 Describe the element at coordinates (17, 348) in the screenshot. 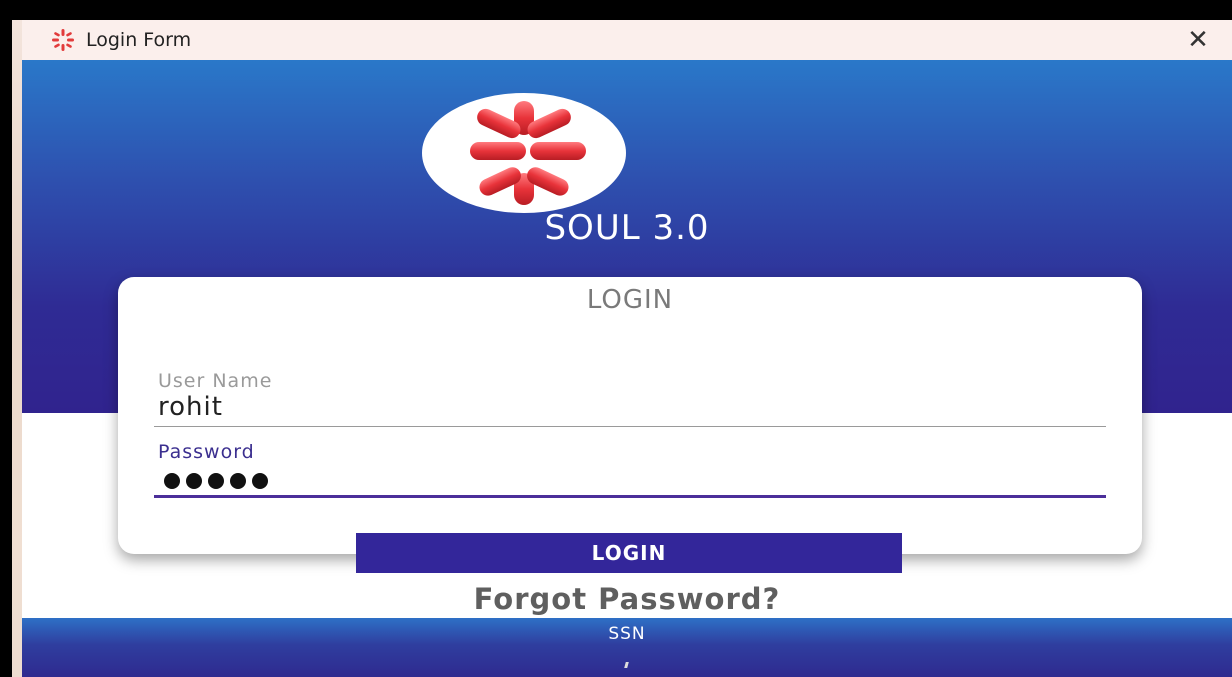

I see `background-window-edge` at that location.